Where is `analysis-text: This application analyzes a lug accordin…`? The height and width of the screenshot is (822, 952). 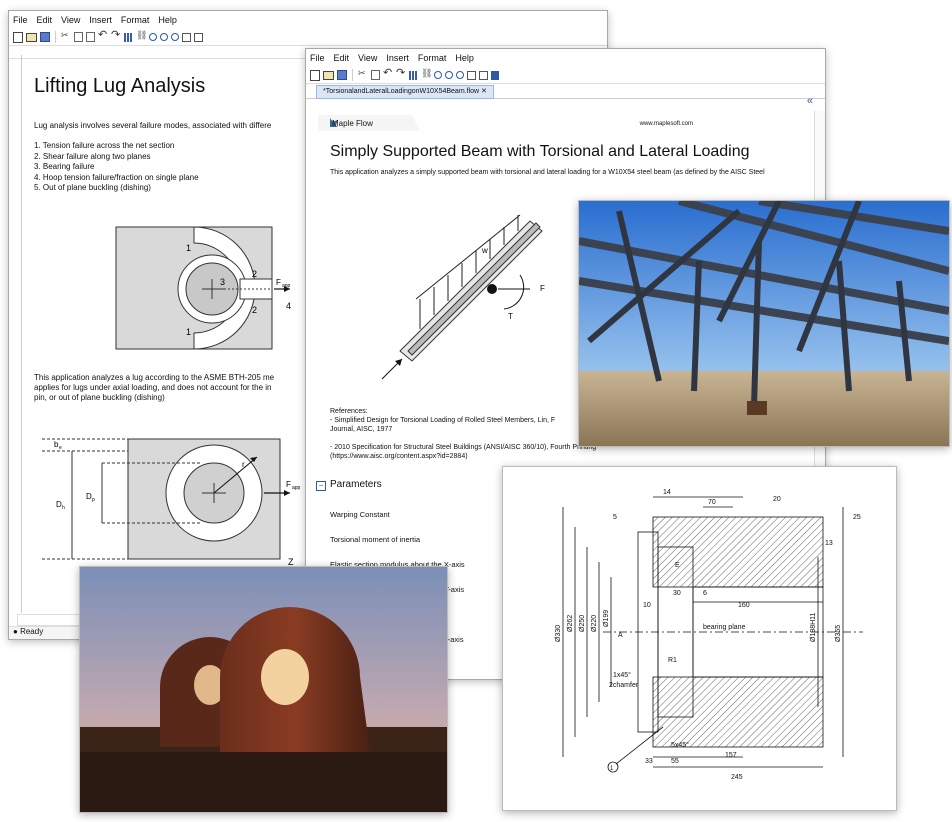
analysis-text: This application analyzes a lug accordin… is located at coordinates (184, 388).